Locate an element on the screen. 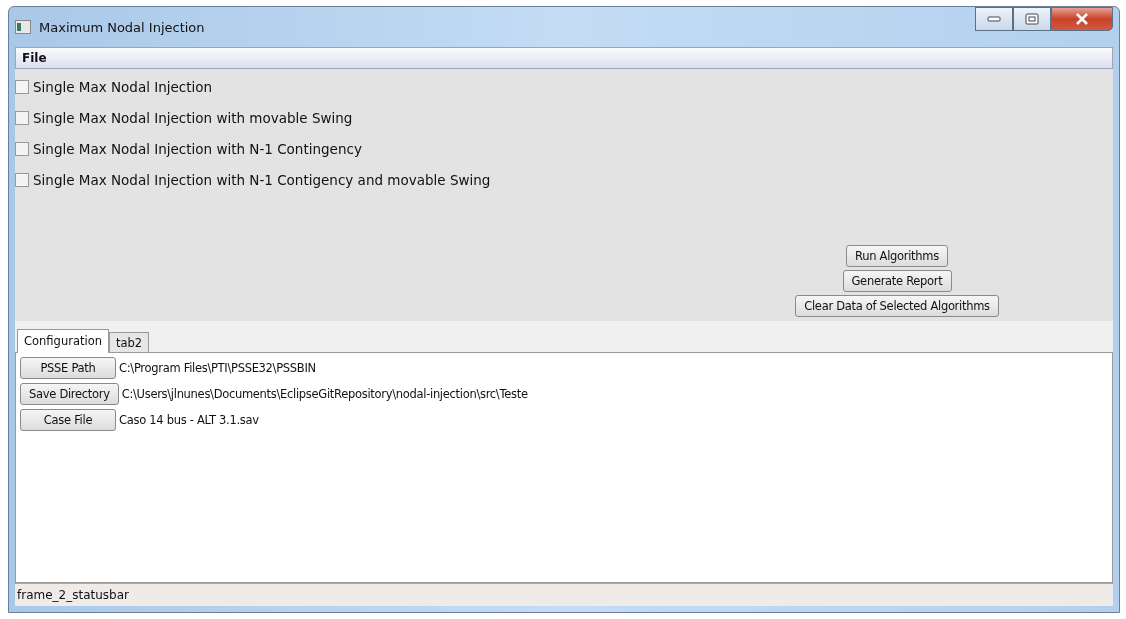 The height and width of the screenshot is (619, 1126). checkbox-label: Single Max Nodal Injection with N-1 Contigency and movable Swing is located at coordinates (262, 179).